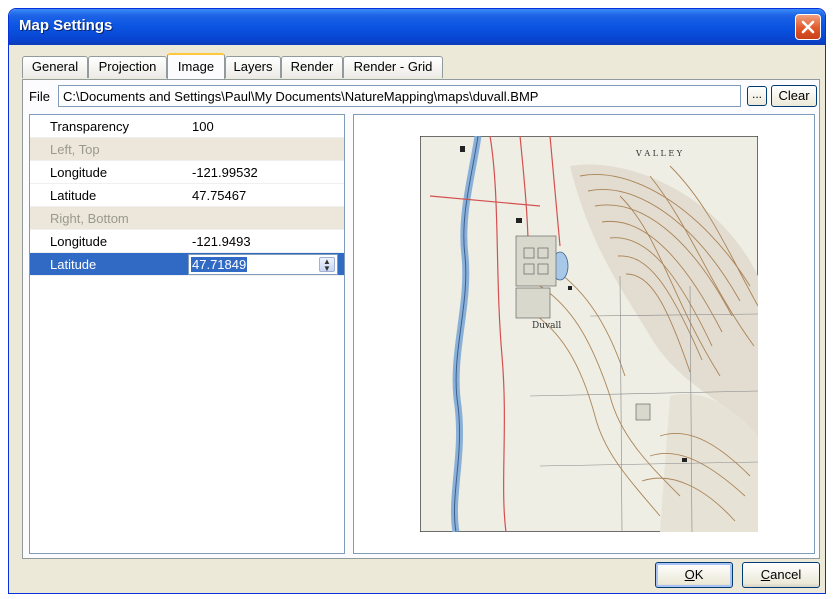 The height and width of the screenshot is (599, 834). What do you see at coordinates (203, 126) in the screenshot?
I see `property-value: 100` at bounding box center [203, 126].